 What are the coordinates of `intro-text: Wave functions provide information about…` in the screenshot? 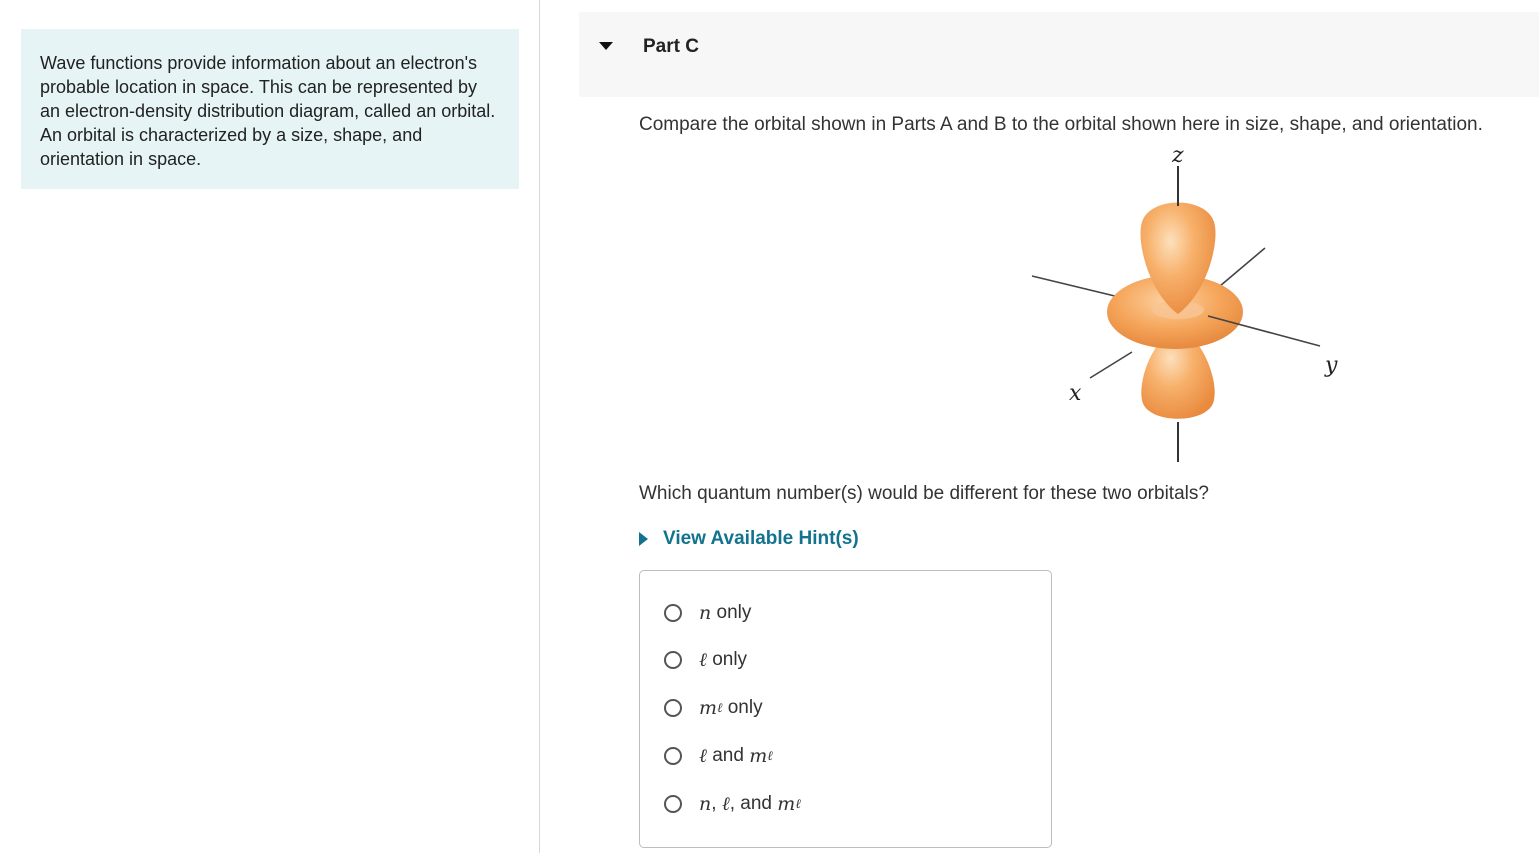 It's located at (268, 111).